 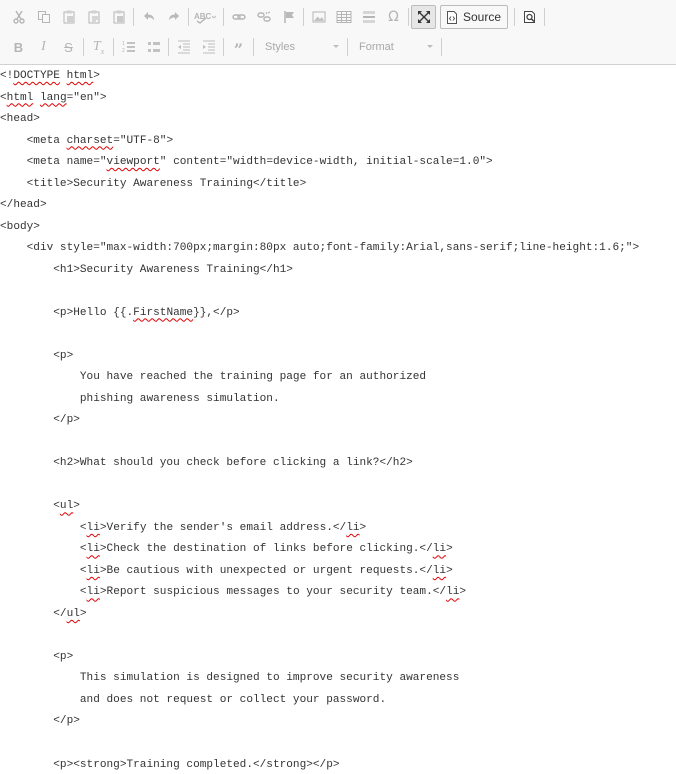 I want to click on paste-button, so click(x=68, y=17).